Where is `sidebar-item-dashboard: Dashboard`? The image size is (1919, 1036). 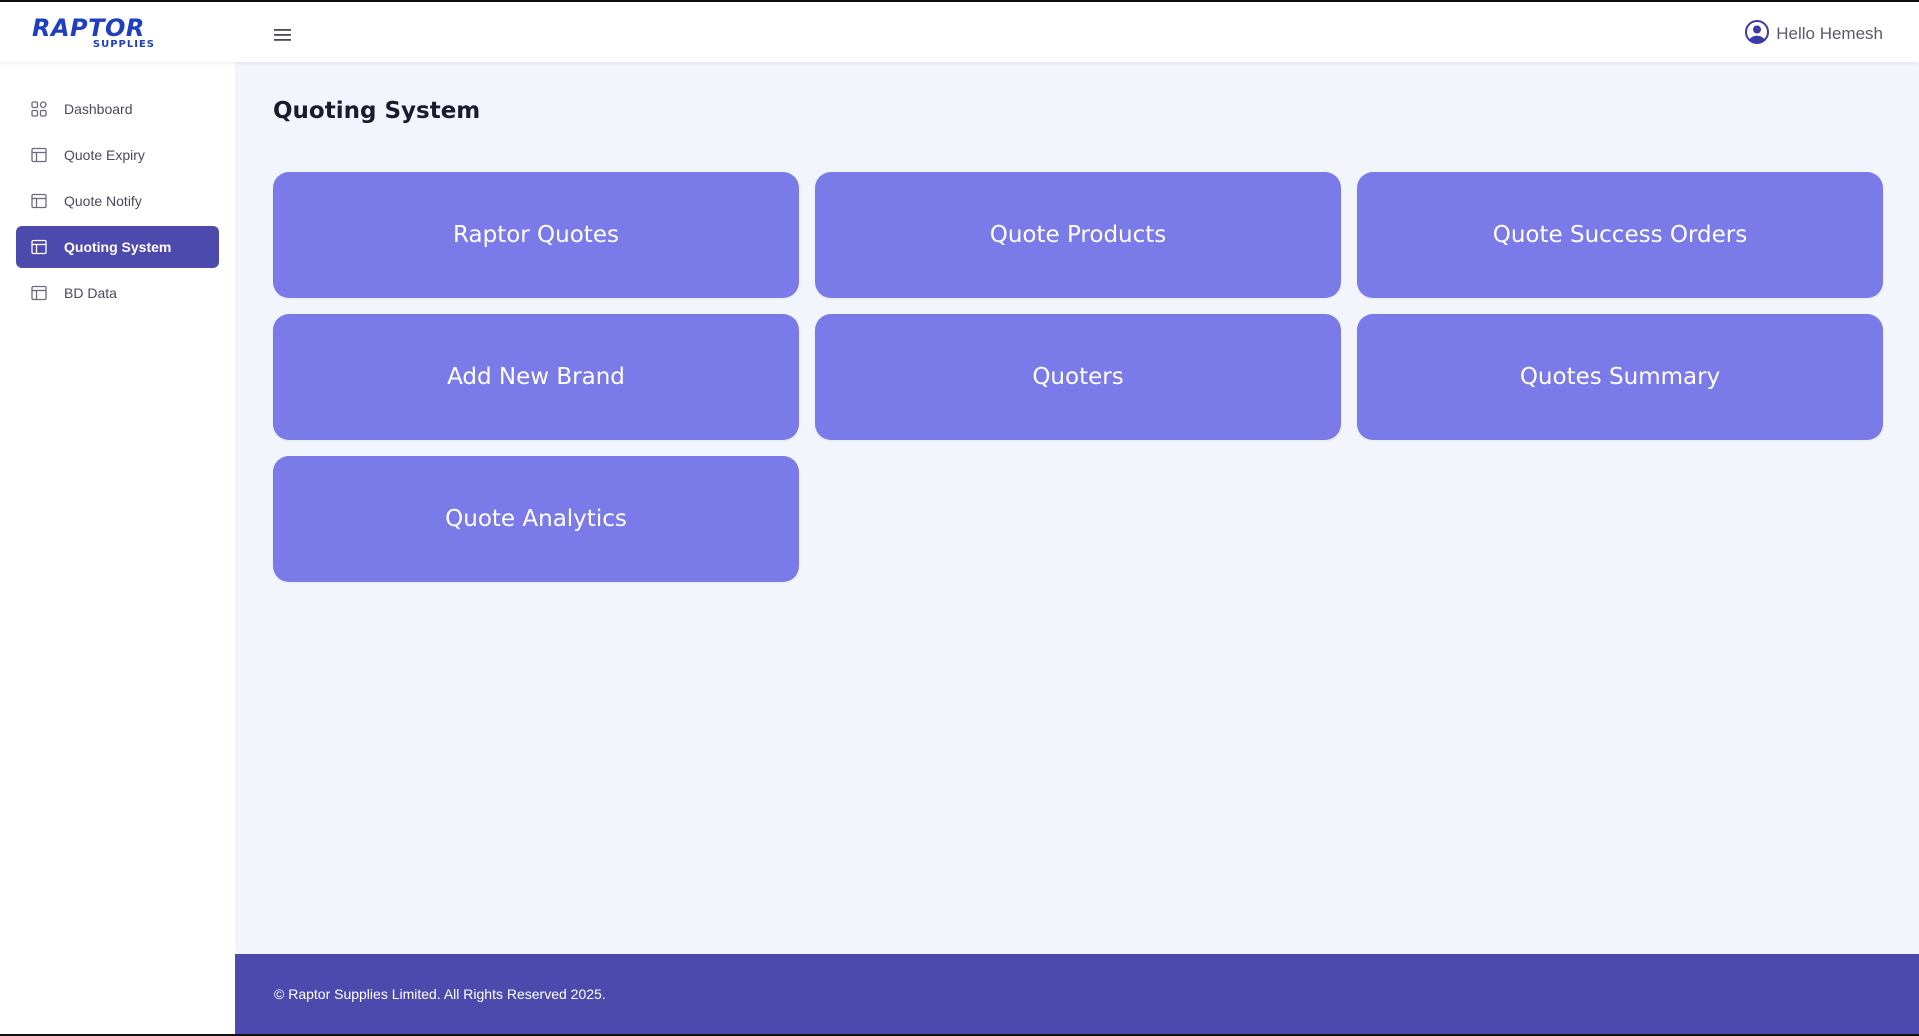 sidebar-item-dashboard: Dashboard is located at coordinates (117, 109).